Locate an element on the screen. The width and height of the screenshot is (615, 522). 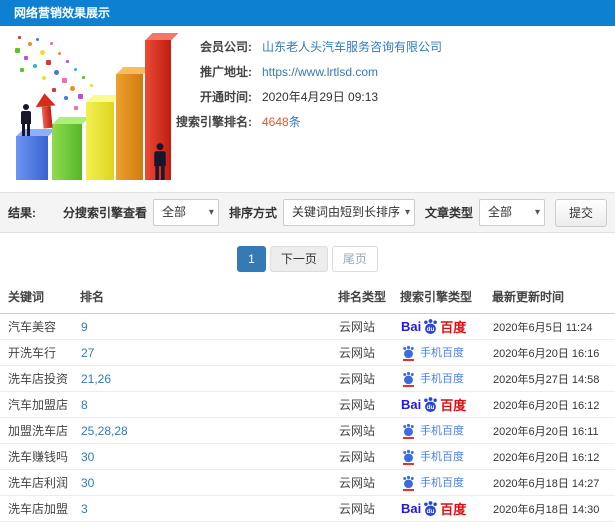
rank-link: 3 is located at coordinates (209, 508).